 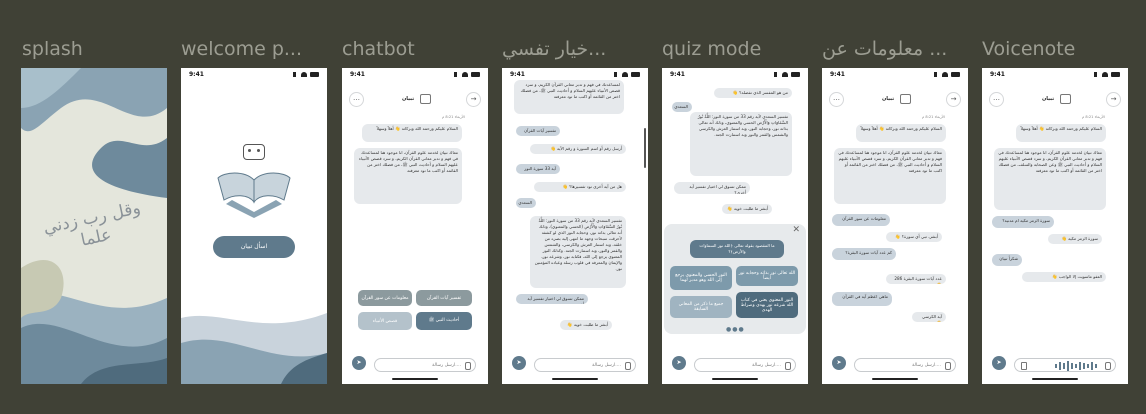 I want to click on waveform-icon, so click(x=1076, y=366).